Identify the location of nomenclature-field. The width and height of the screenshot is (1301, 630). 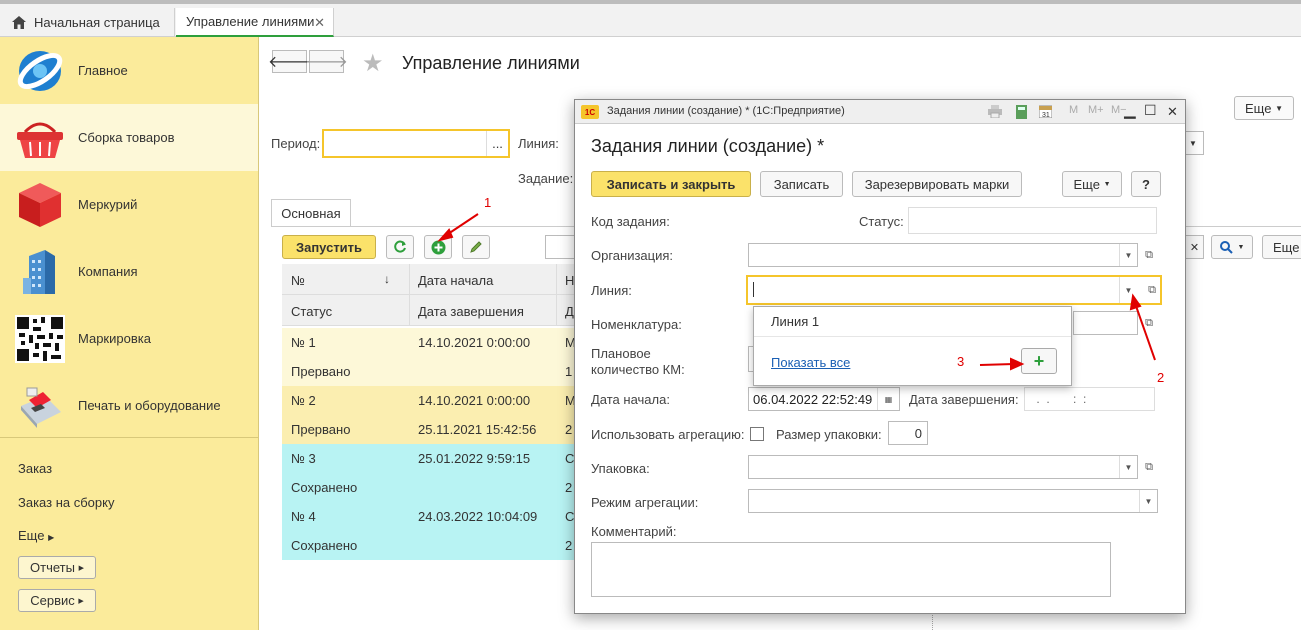
(1105, 323).